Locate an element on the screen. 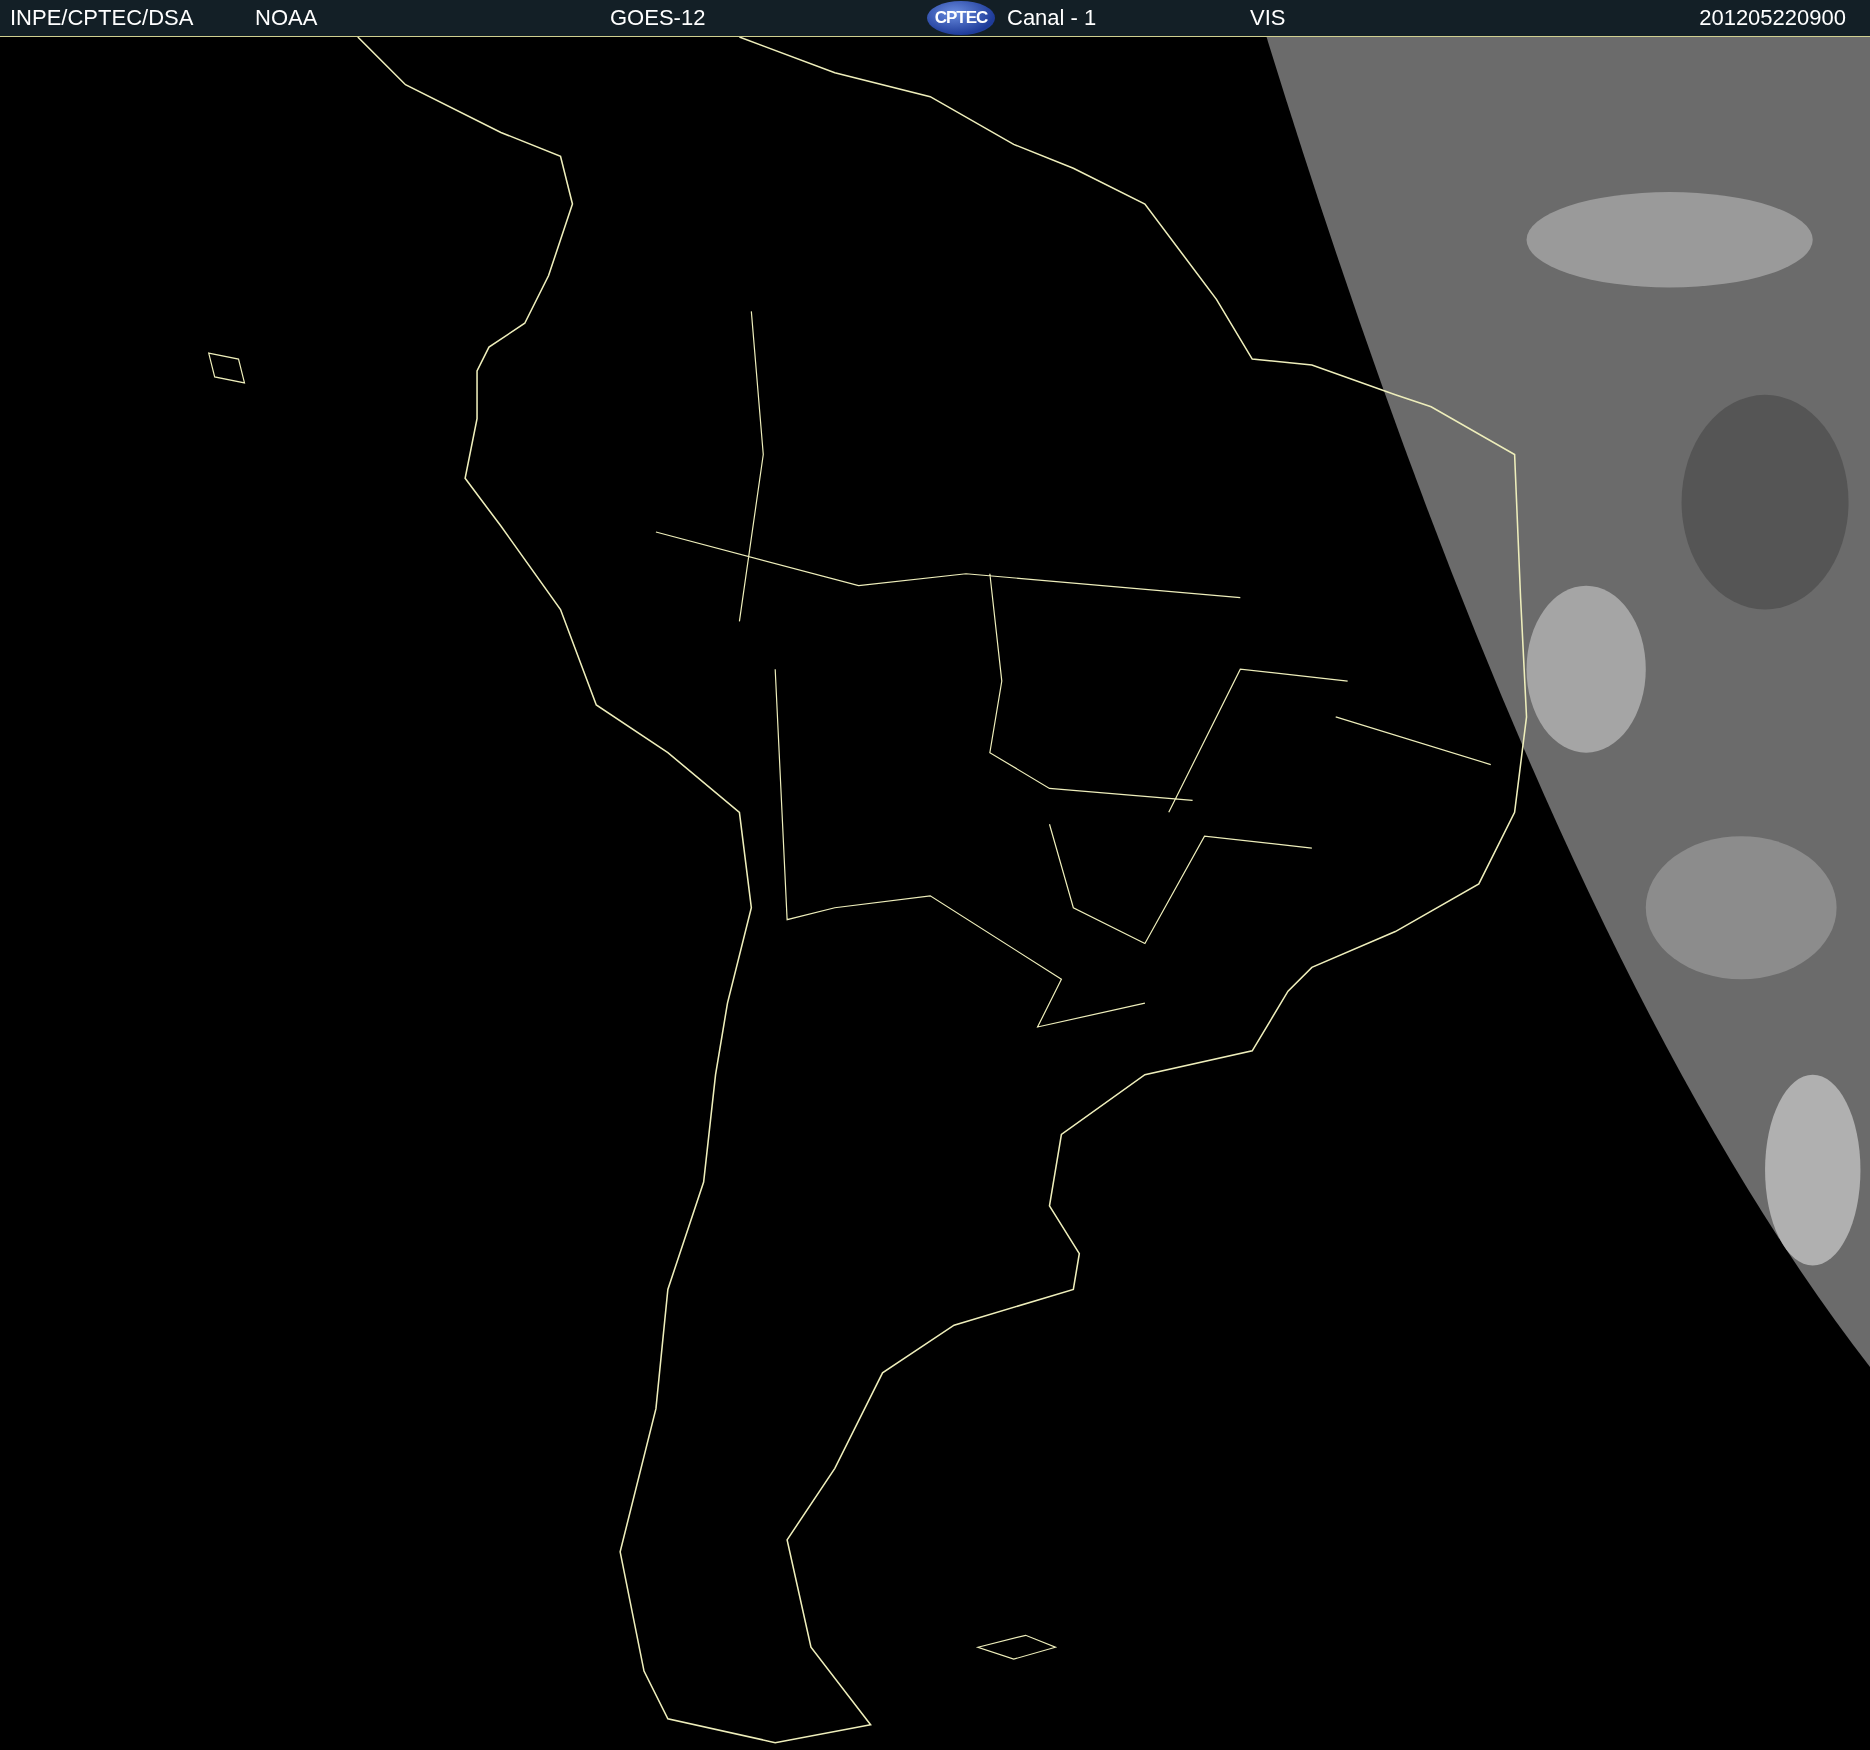 The height and width of the screenshot is (1750, 1870). timestamp-label: 201205220900 is located at coordinates (1772, 18).